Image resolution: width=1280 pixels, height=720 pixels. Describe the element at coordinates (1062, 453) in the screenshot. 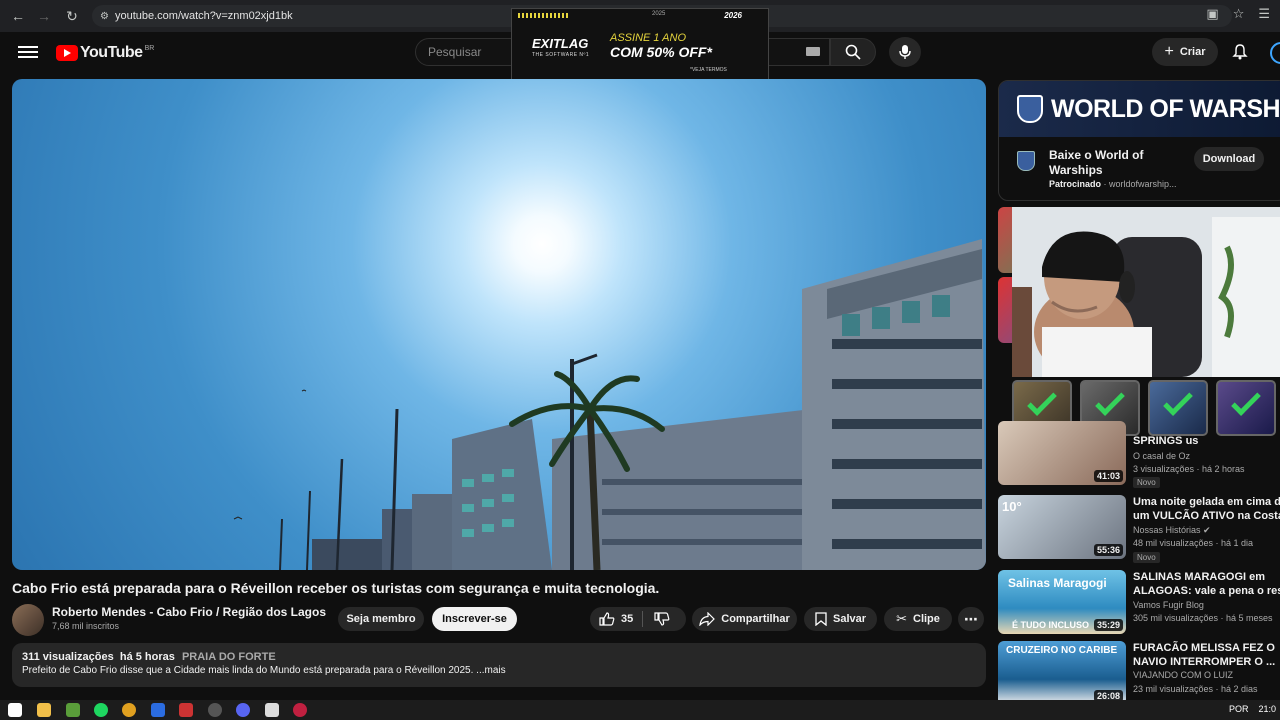

I see `rec-thumbnail: 41:03` at that location.